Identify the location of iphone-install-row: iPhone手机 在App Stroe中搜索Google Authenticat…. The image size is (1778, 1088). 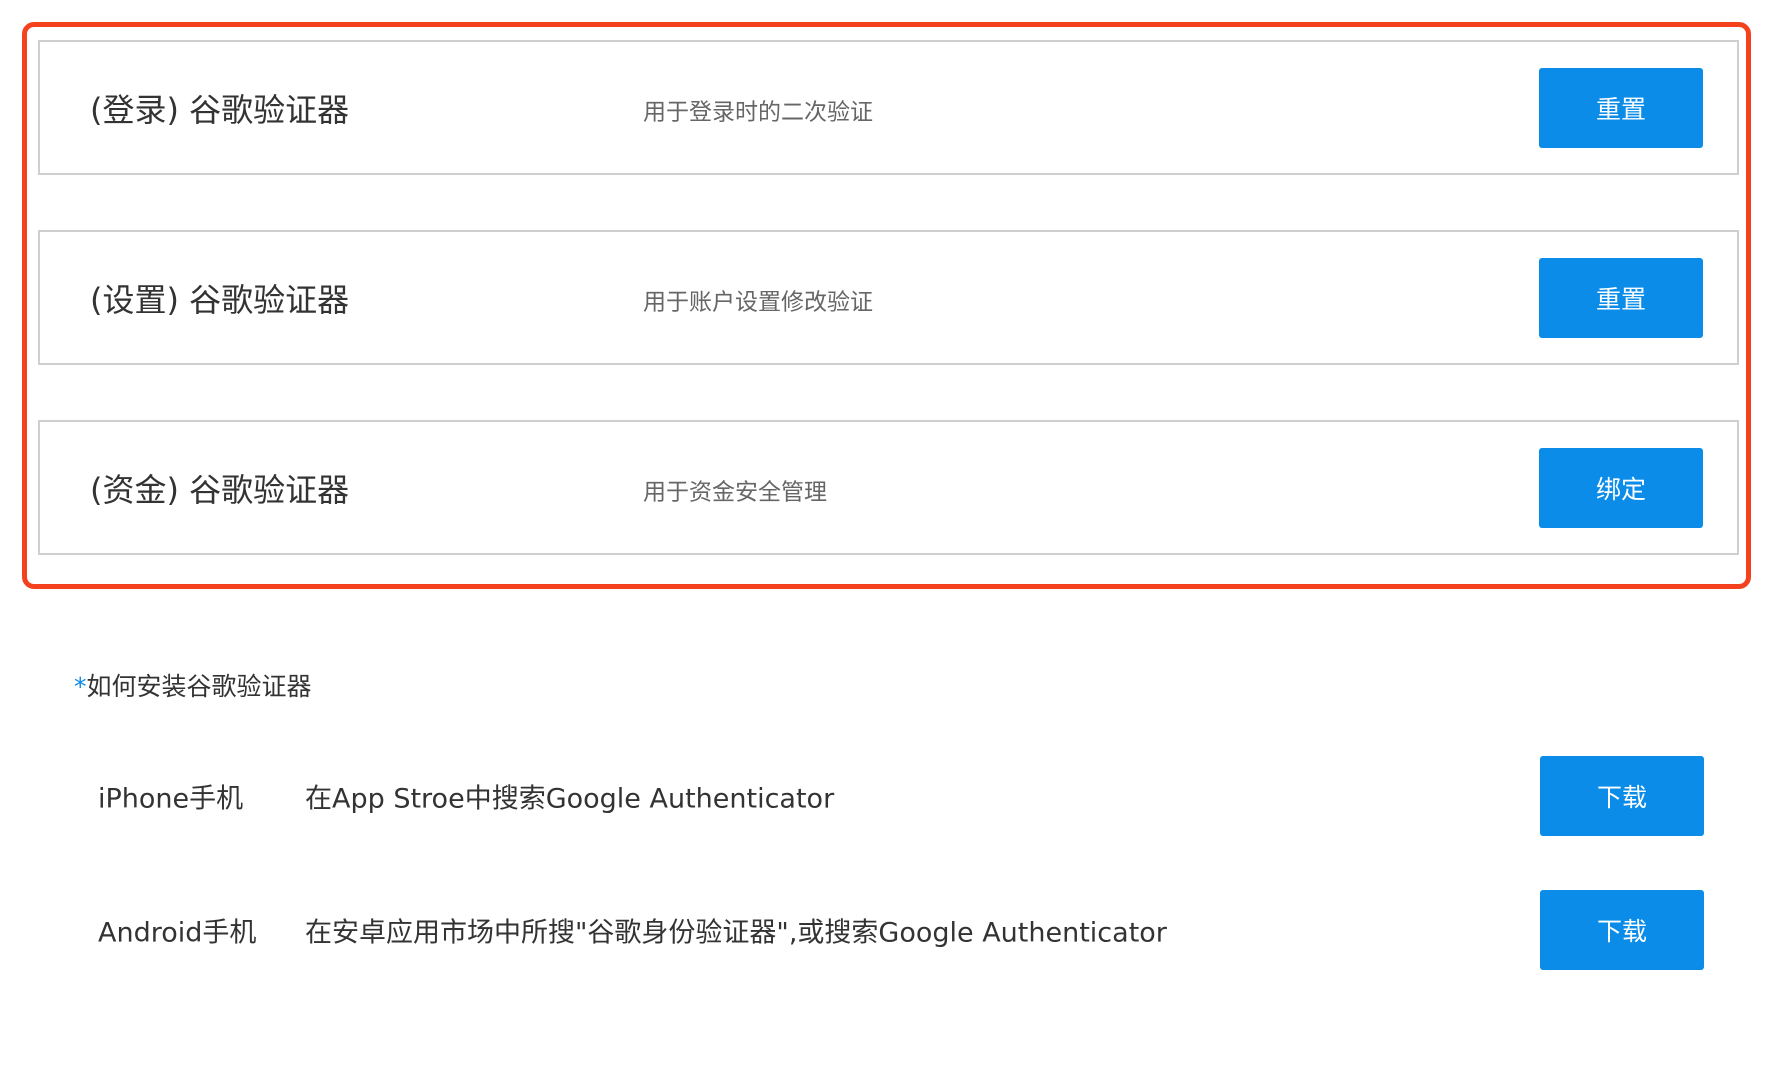
(889, 796).